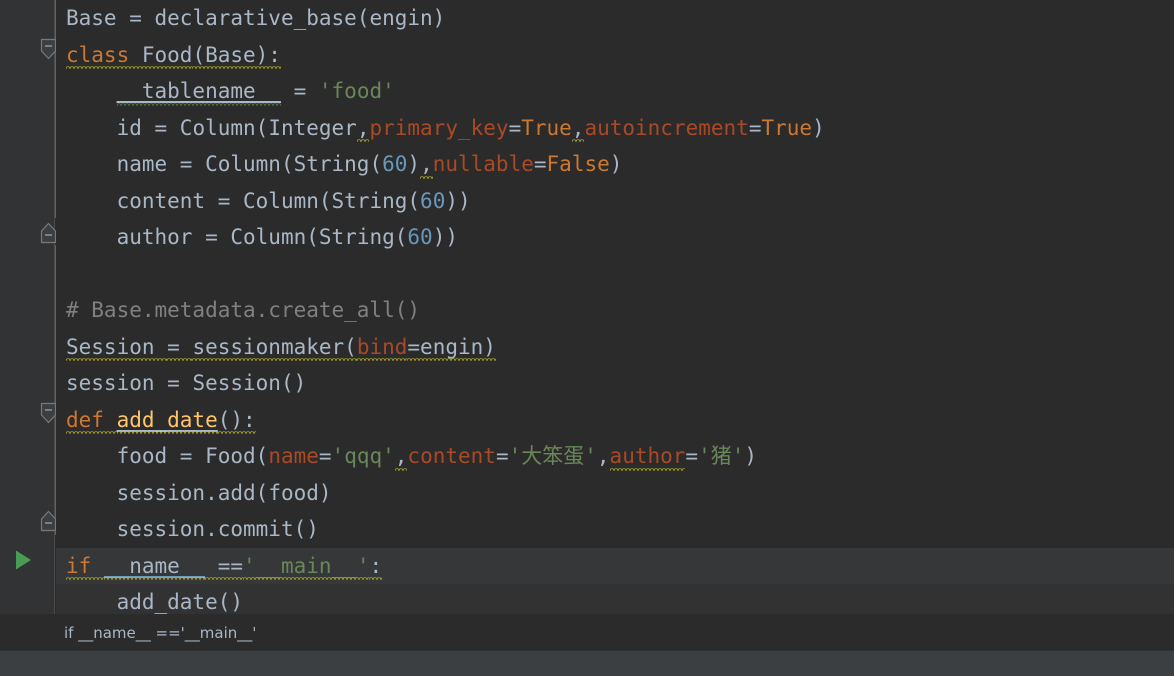 The height and width of the screenshot is (676, 1174). I want to click on code-line: def add_date():, so click(615, 420).